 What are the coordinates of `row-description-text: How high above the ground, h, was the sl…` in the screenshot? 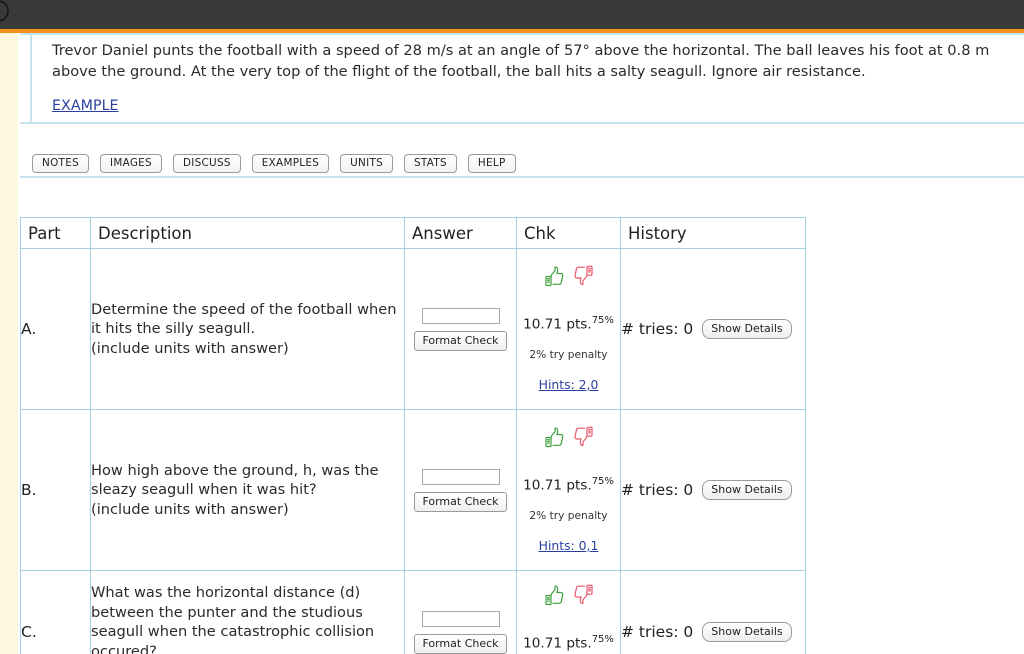 It's located at (235, 489).